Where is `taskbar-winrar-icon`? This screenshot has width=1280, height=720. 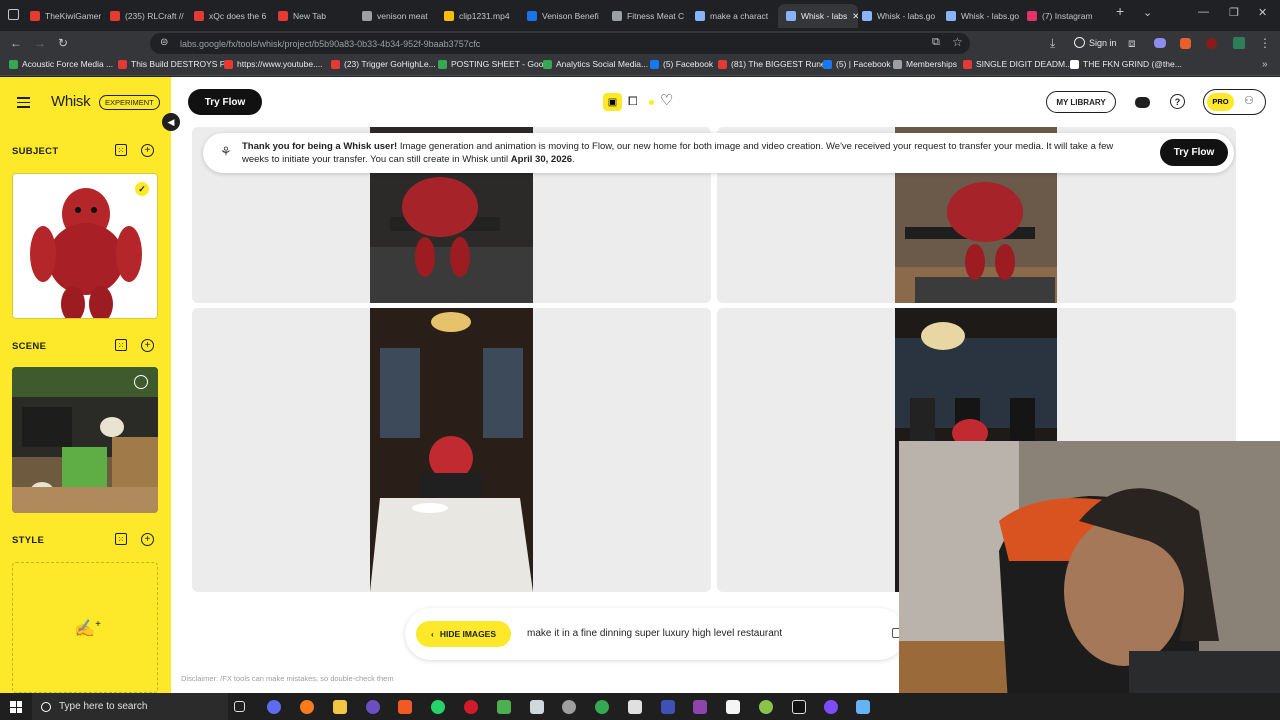 taskbar-winrar-icon is located at coordinates (700, 707).